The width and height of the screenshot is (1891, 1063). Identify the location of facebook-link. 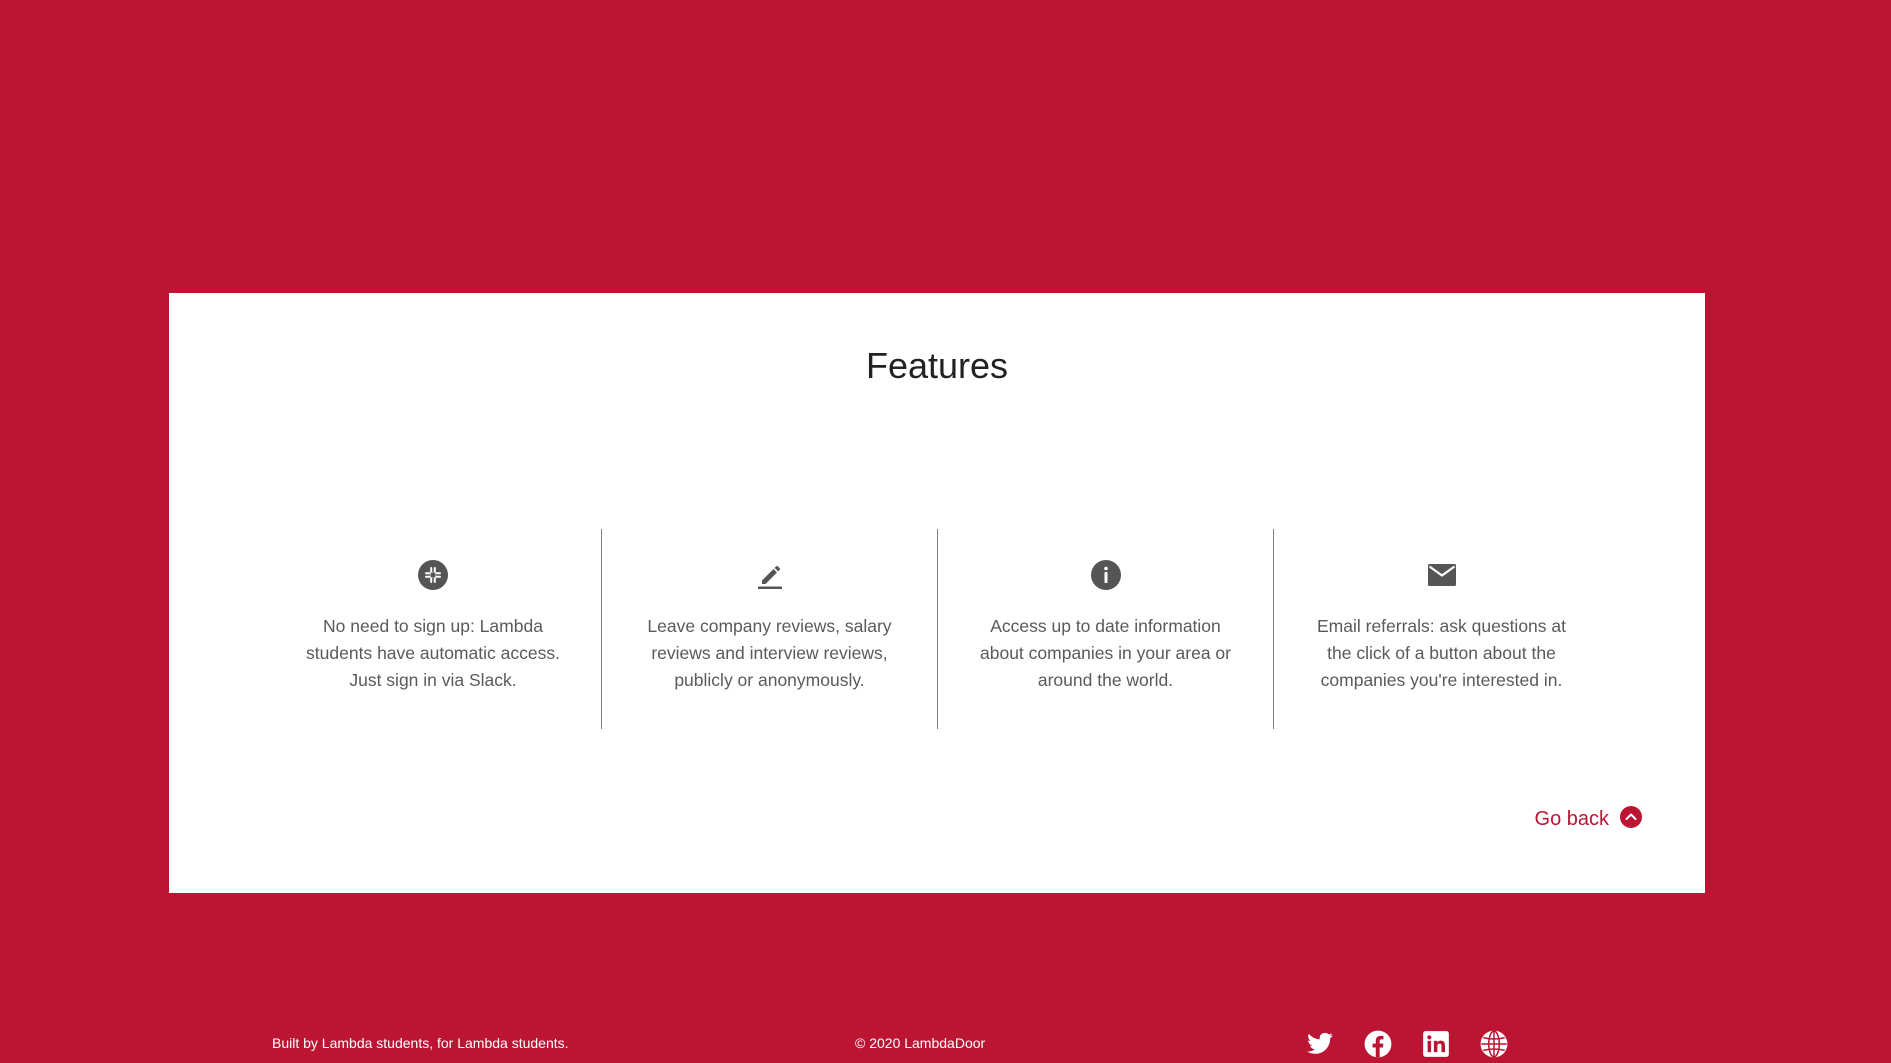
(1378, 1044).